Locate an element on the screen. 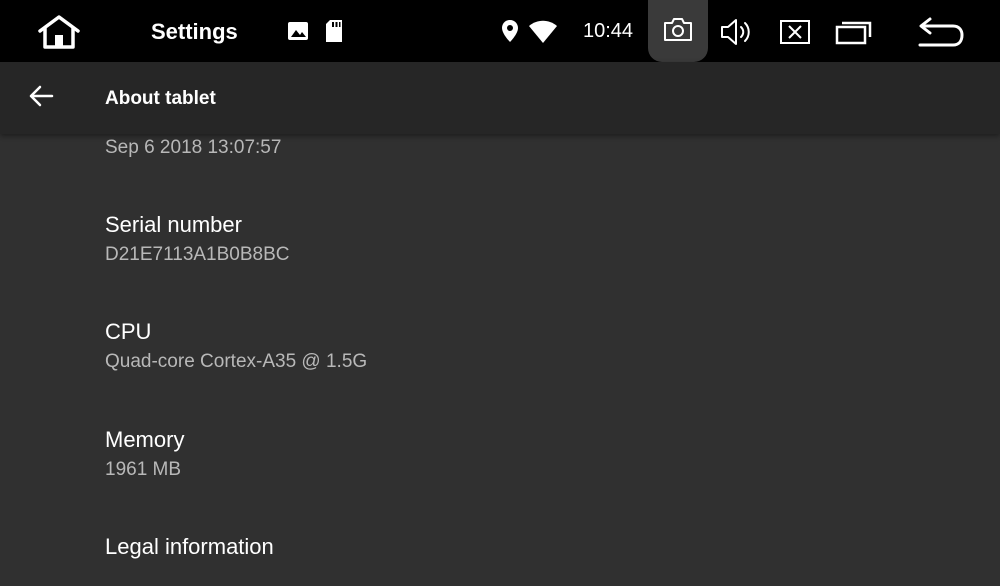 The image size is (1000, 586). recent-apps-icon is located at coordinates (854, 32).